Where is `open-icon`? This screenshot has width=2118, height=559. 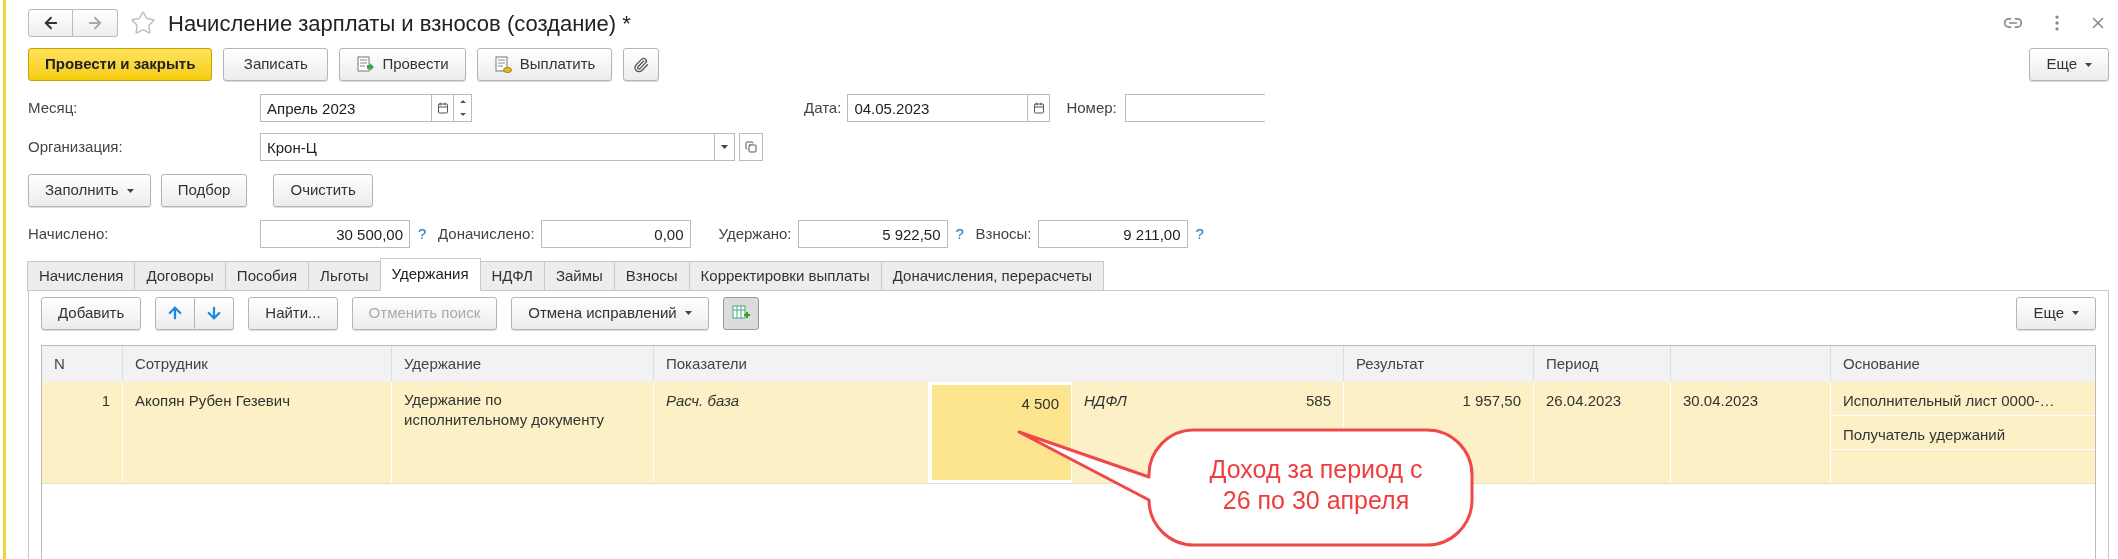
open-icon is located at coordinates (751, 147).